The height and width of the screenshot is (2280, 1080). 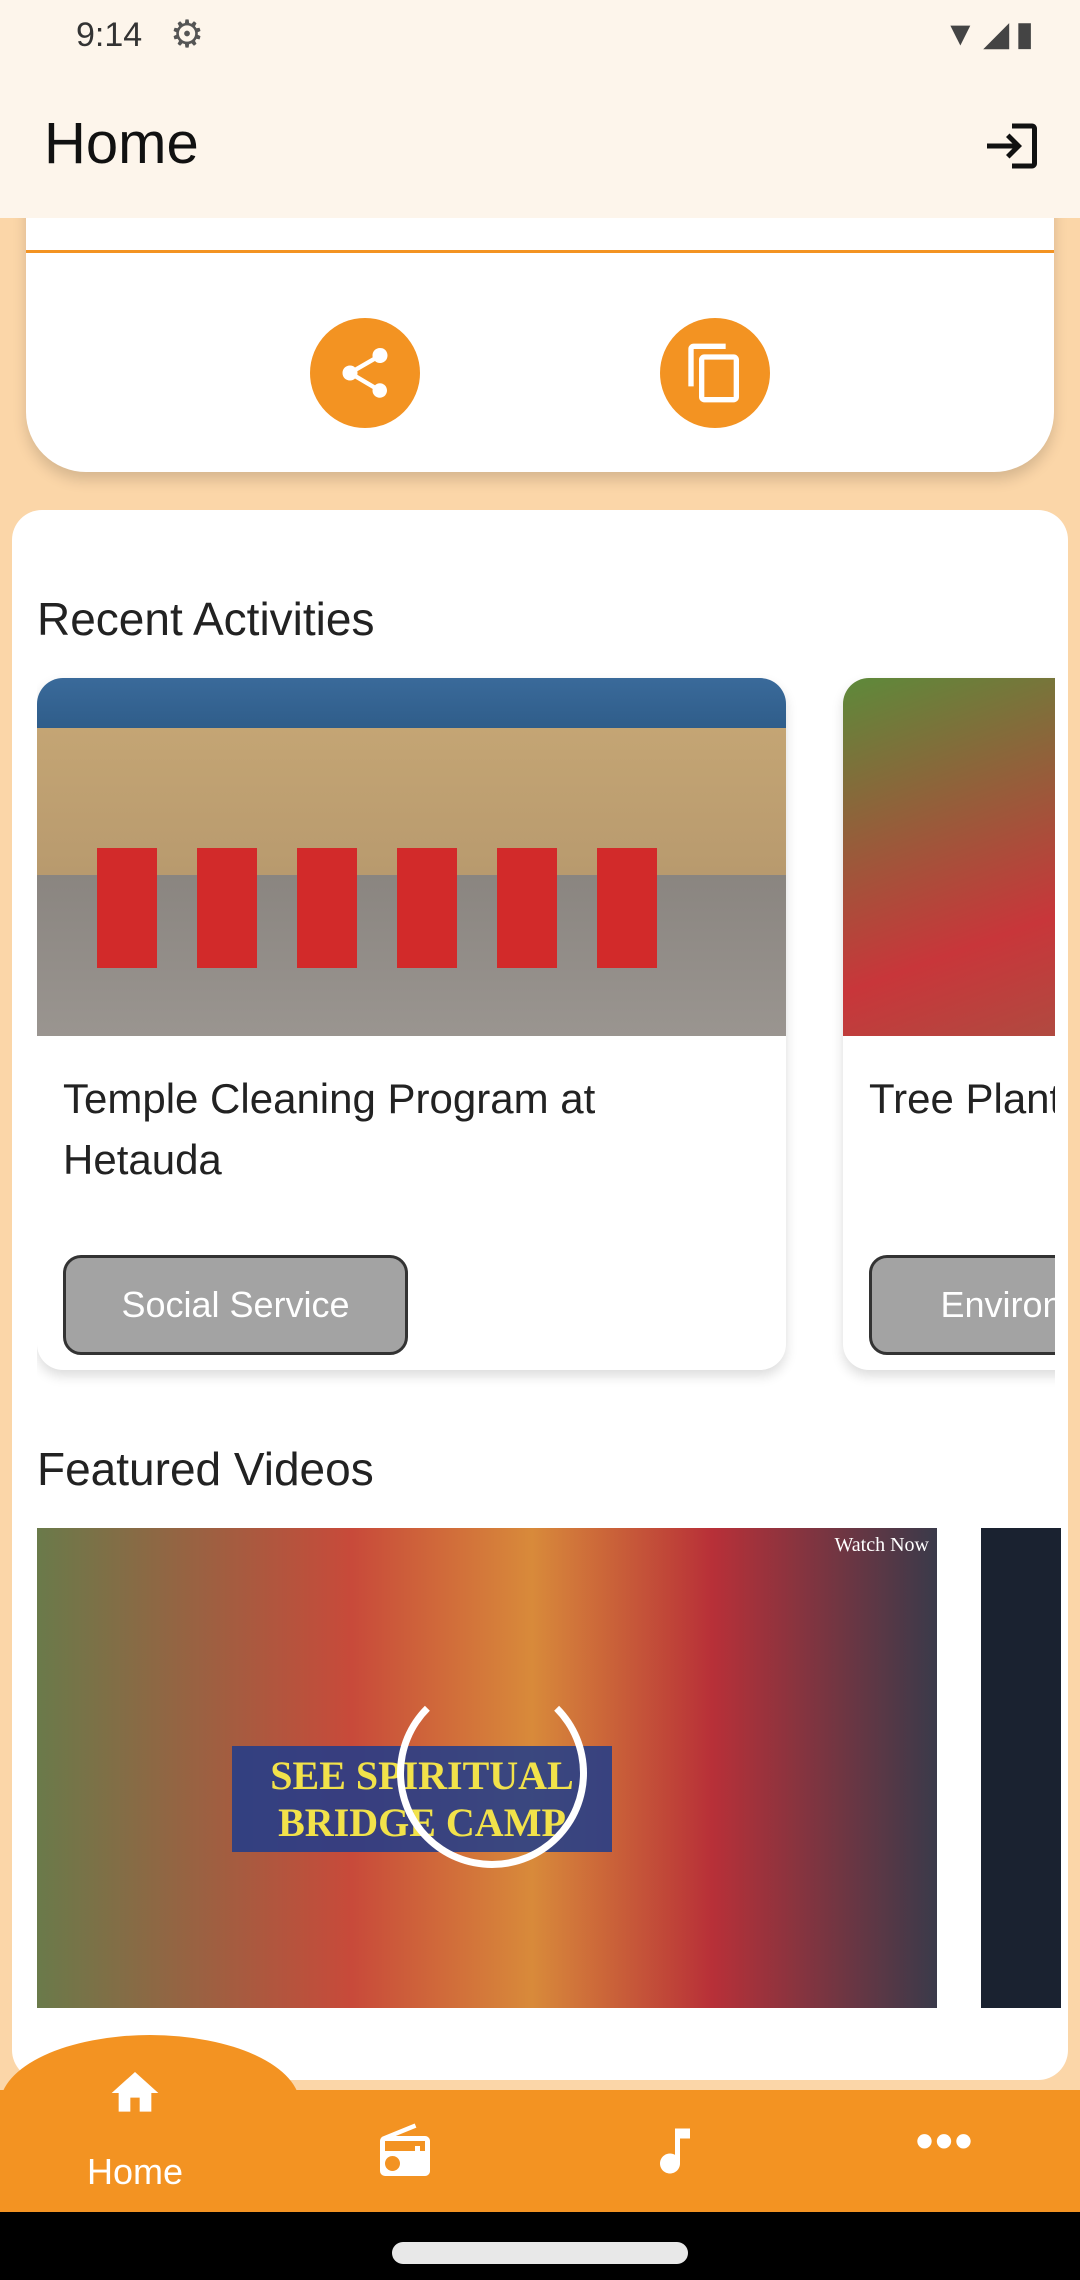 What do you see at coordinates (492, 1773) in the screenshot?
I see `loading-spinner` at bounding box center [492, 1773].